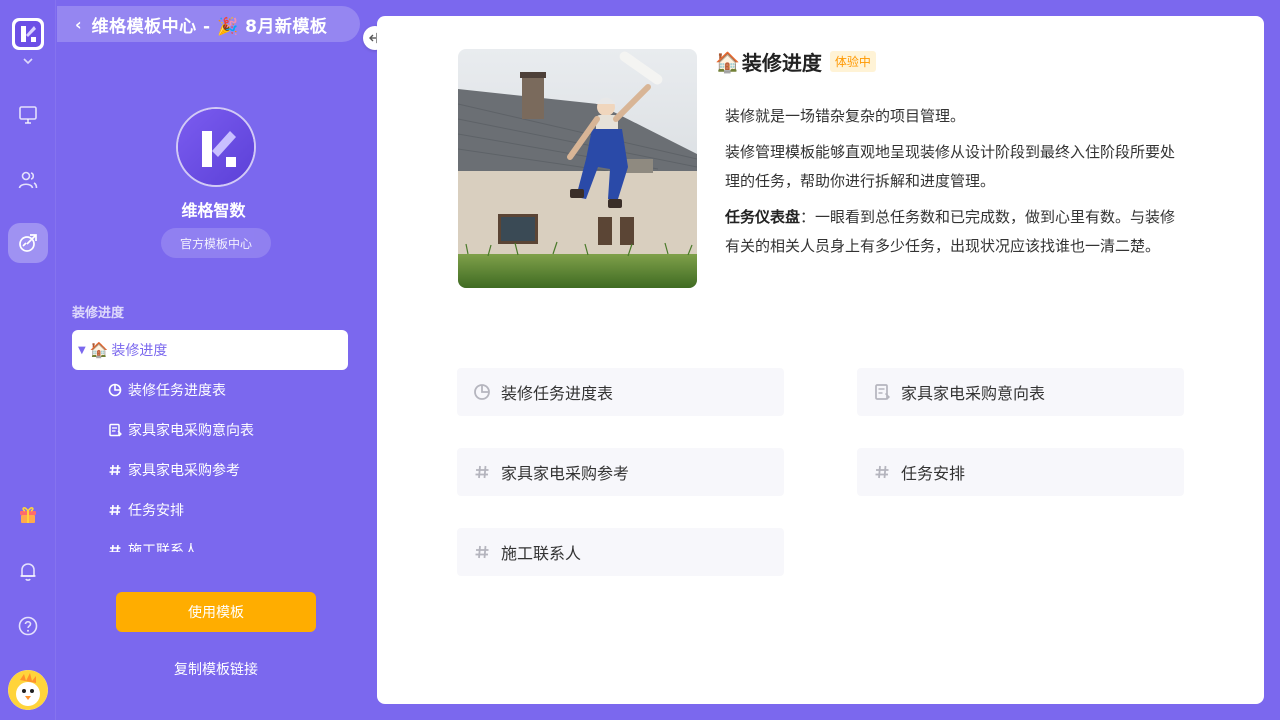  I want to click on tree-root-folder: ▼ 🏠 装修进度, so click(210, 350).